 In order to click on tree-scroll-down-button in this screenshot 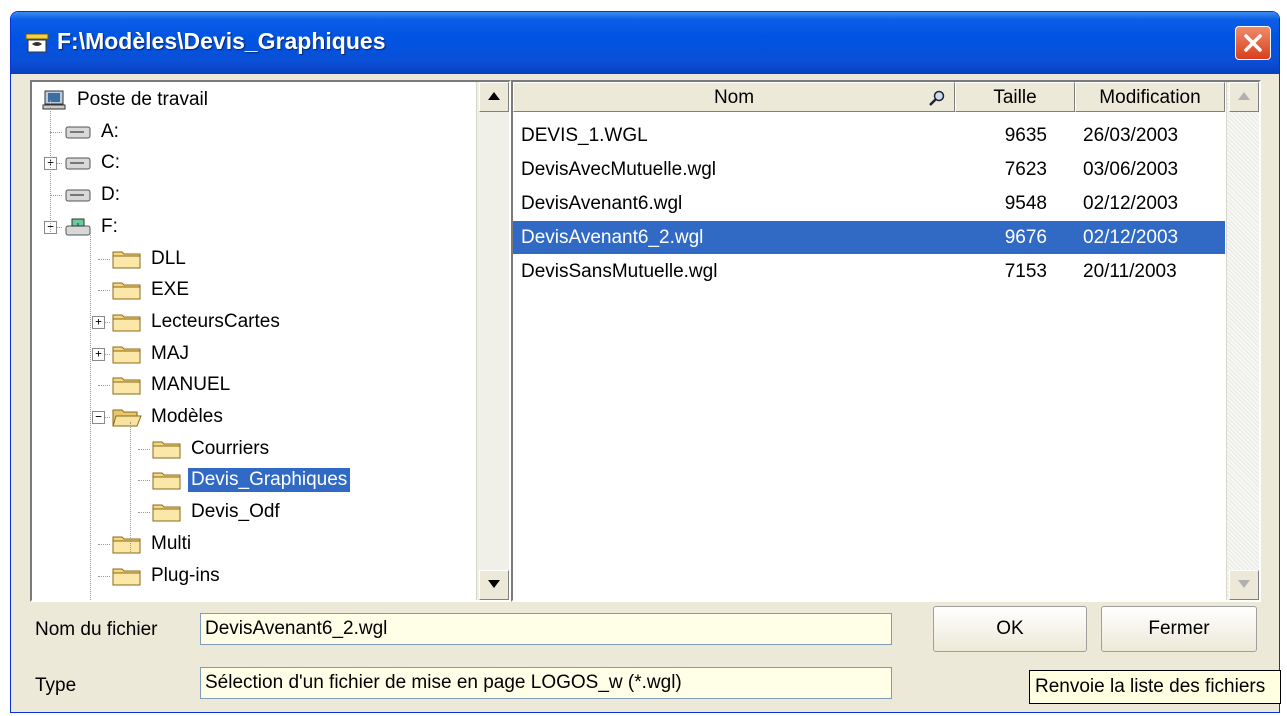, I will do `click(494, 585)`.